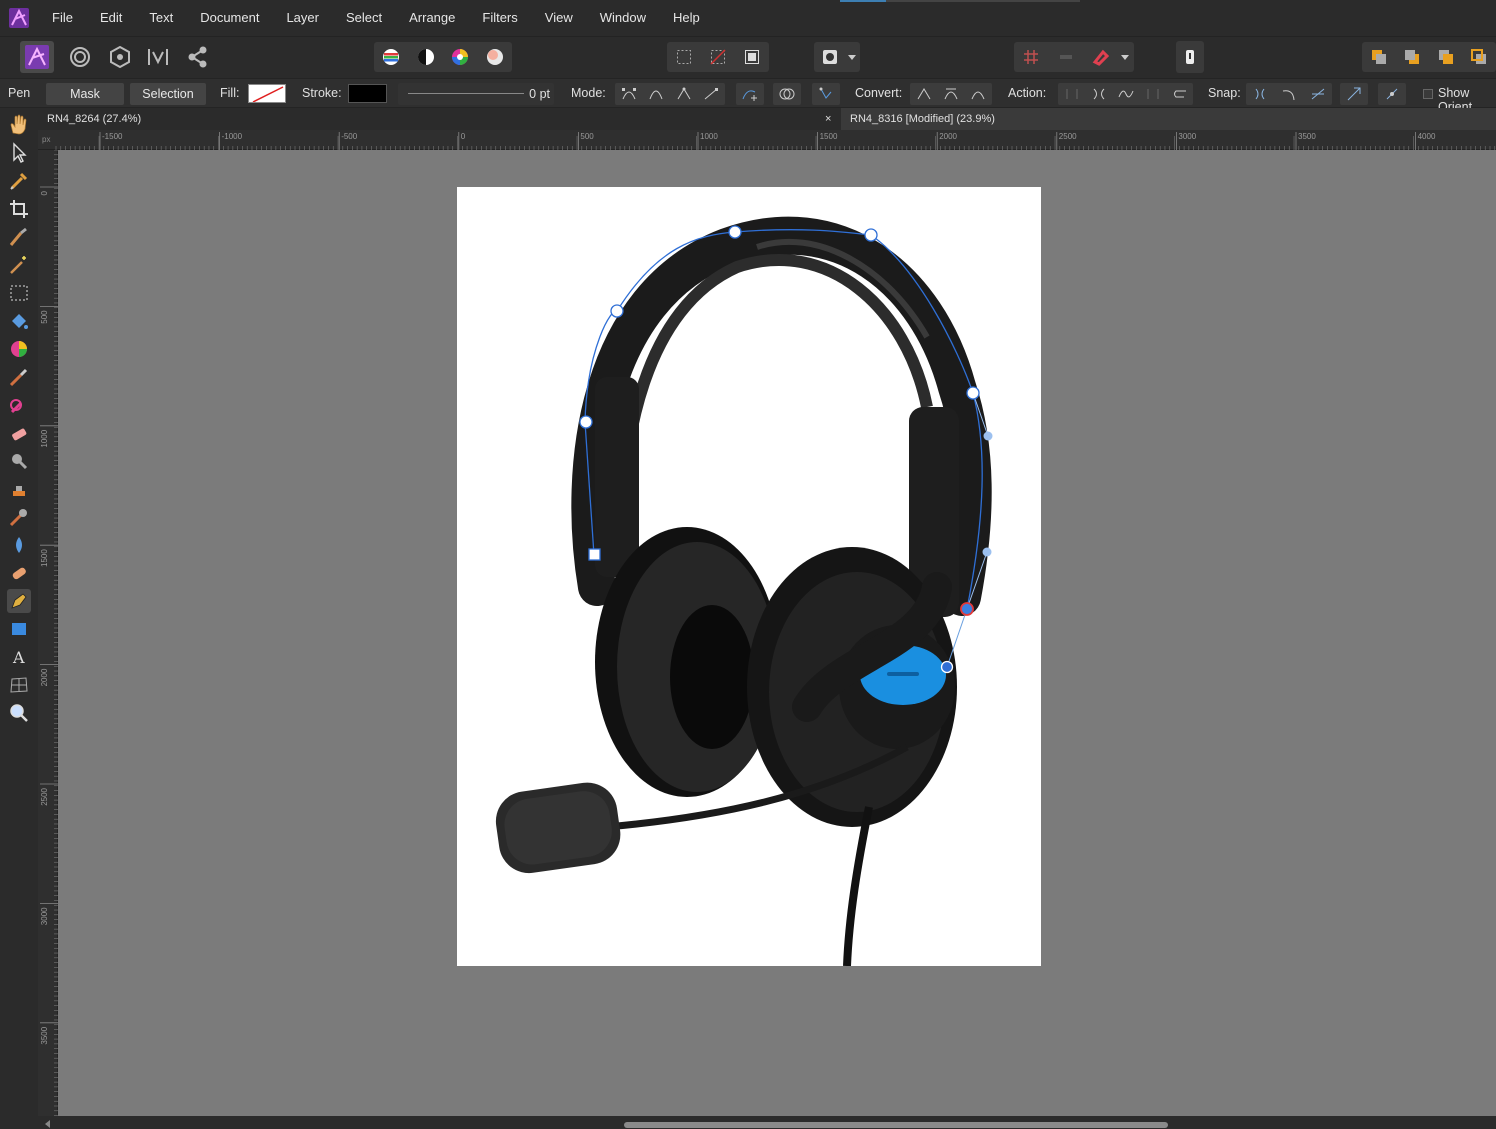  I want to click on selection-brush-tool, so click(19, 237).